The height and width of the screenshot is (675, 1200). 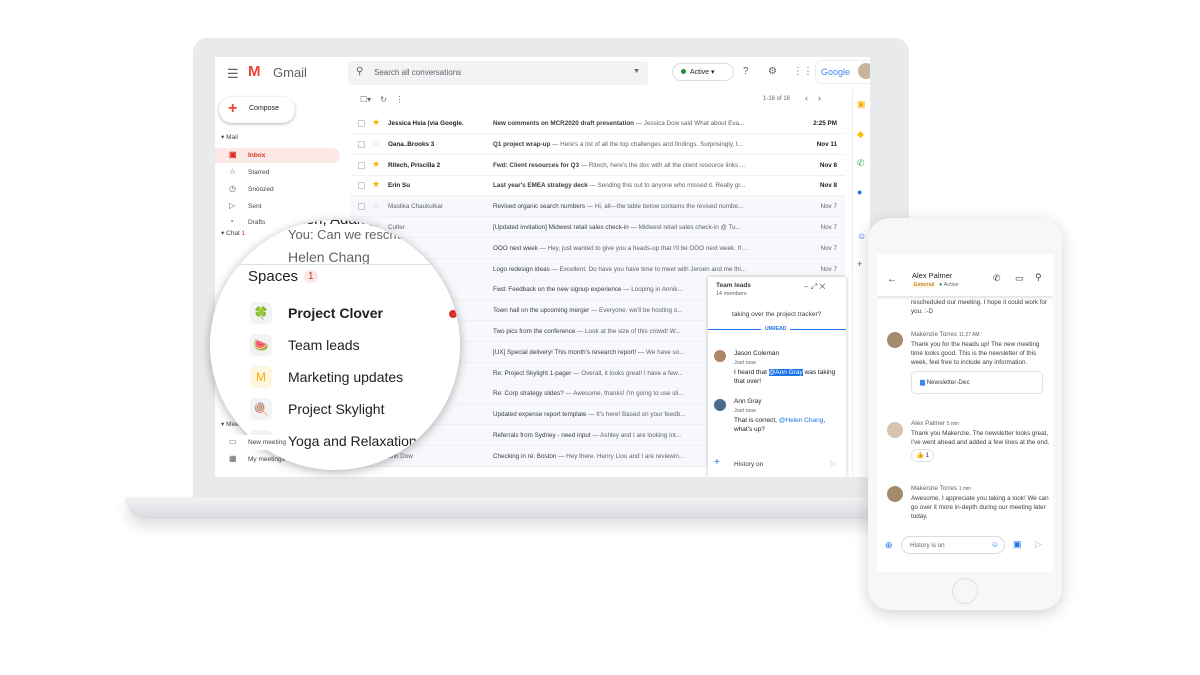 I want to click on message-text: I heard that, so click(x=751, y=372).